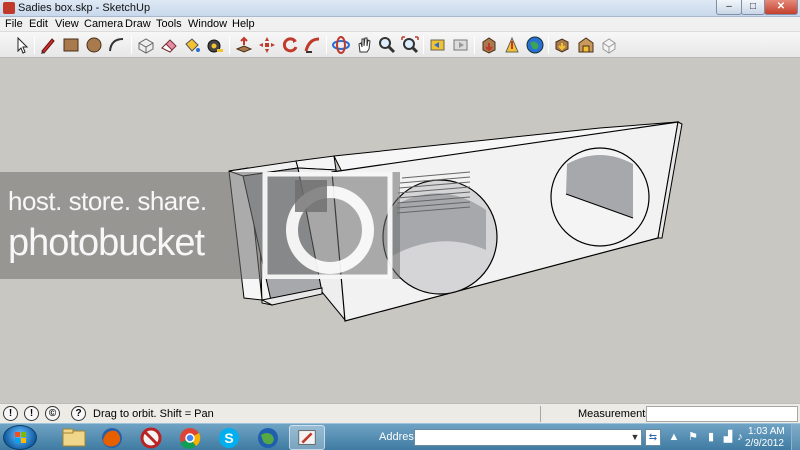 The height and width of the screenshot is (450, 800). I want to click on photobucket-watermark: host. store. share. photobucket, so click(200, 225).